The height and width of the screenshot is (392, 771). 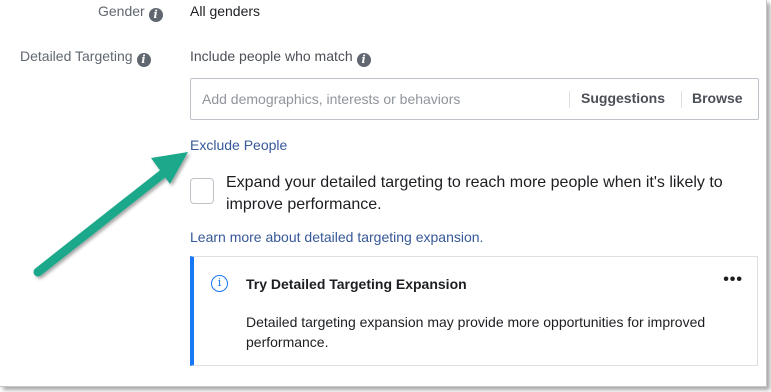 I want to click on annotation-arrow, so click(x=110, y=214).